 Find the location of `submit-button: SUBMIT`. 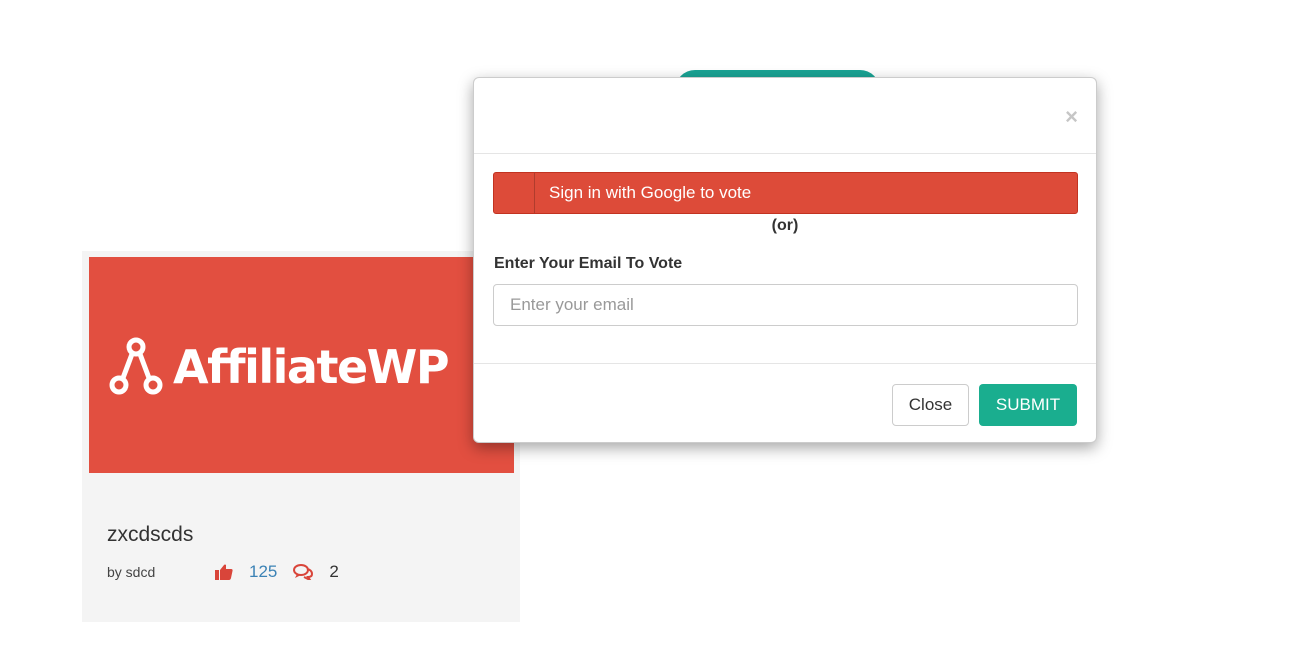

submit-button: SUBMIT is located at coordinates (1028, 405).